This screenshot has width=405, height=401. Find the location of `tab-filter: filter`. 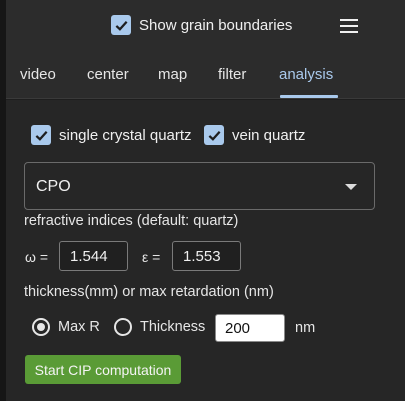

tab-filter: filter is located at coordinates (232, 74).